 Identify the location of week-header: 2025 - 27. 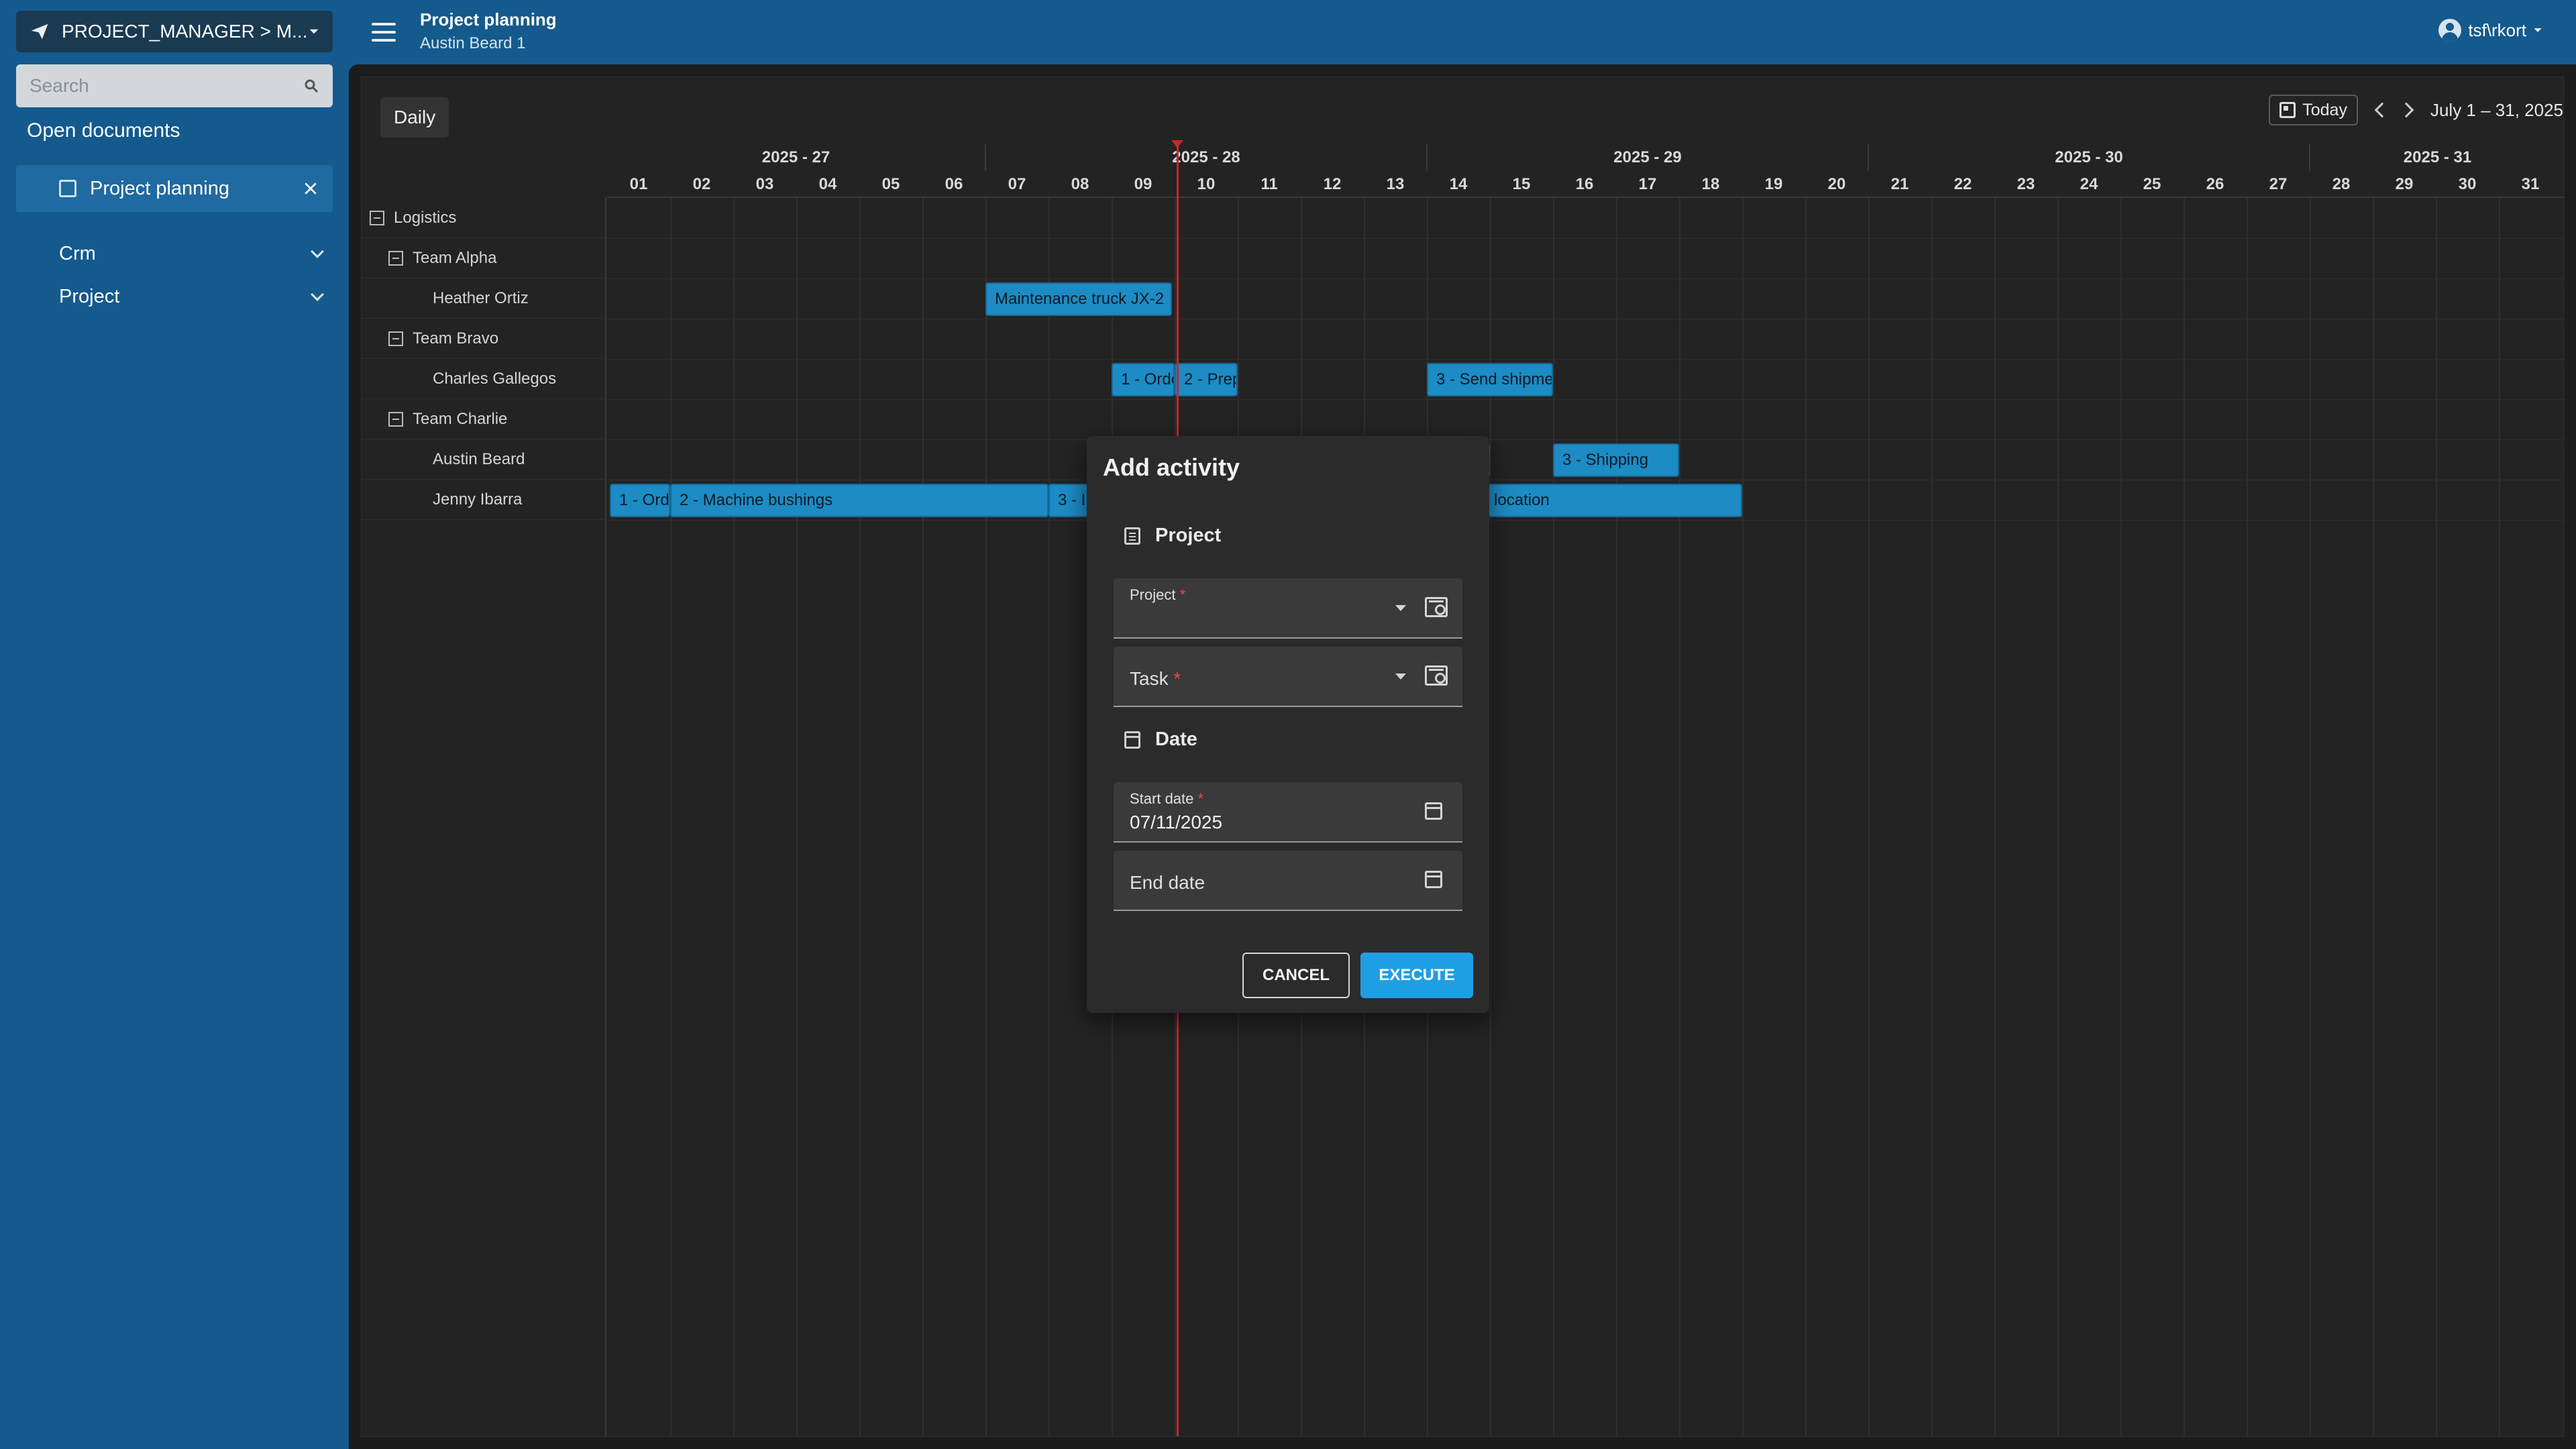
(796, 157).